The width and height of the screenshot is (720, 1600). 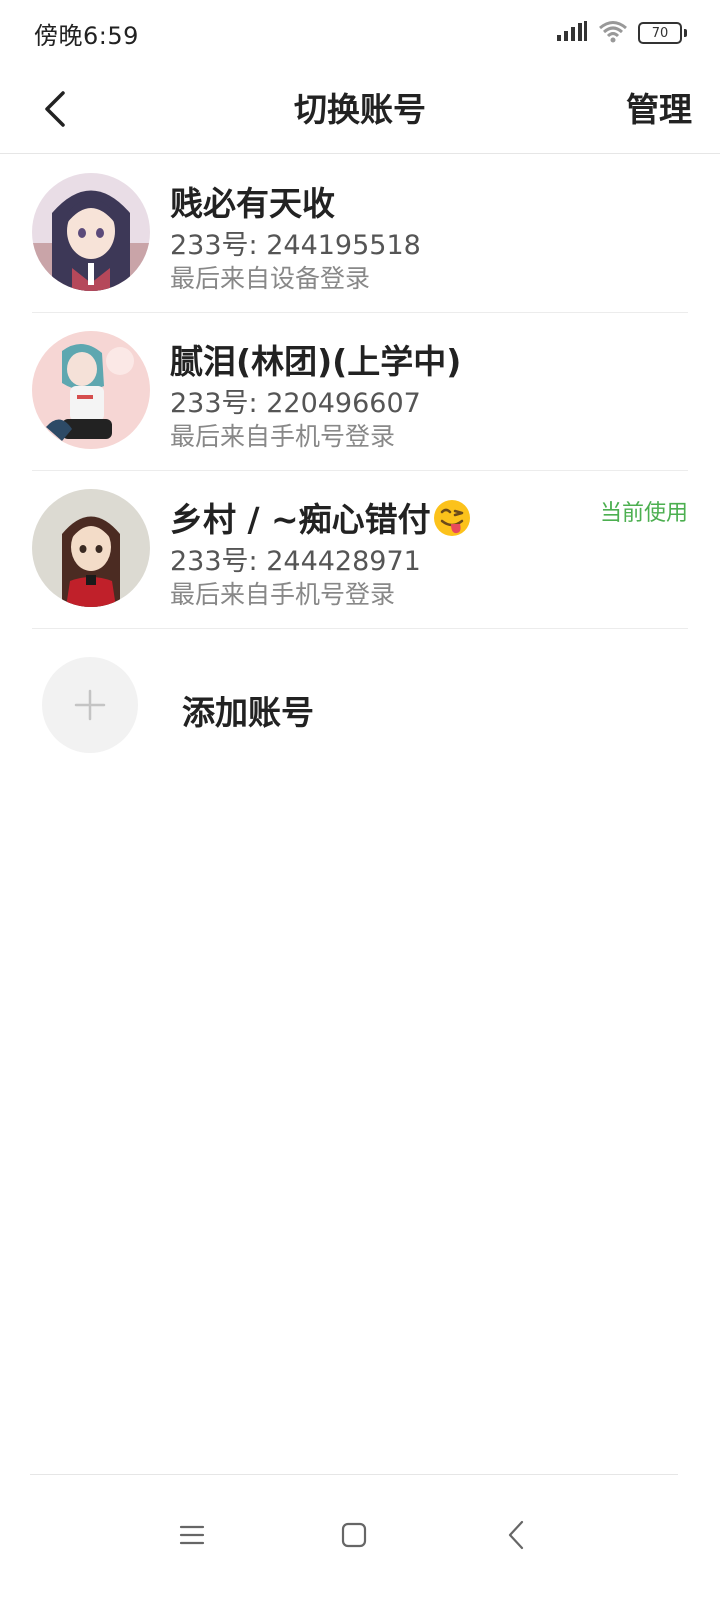 I want to click on account-item: 腻泪(林团)(上学中) 233号: 220496607 最后来自手机号登录, so click(x=360, y=392).